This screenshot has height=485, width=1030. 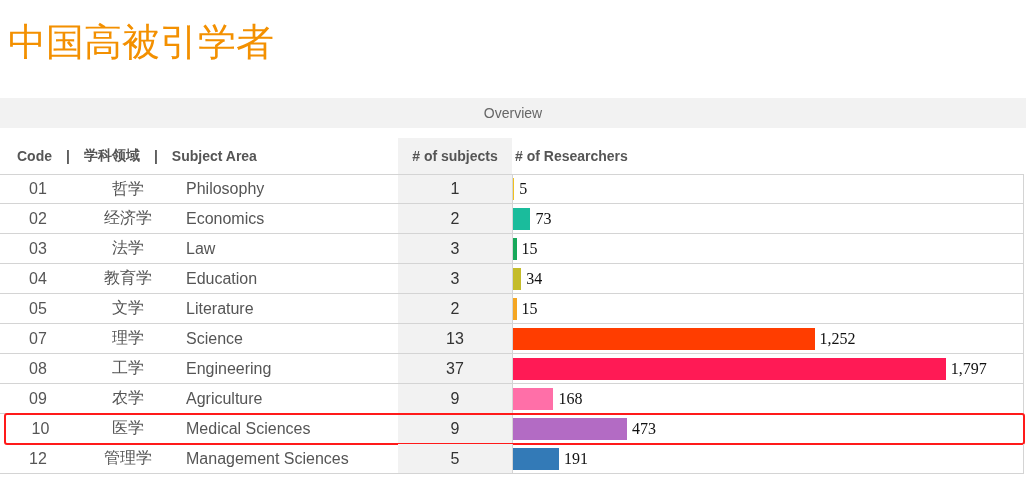 What do you see at coordinates (38, 368) in the screenshot?
I see `table-cell-text: 08` at bounding box center [38, 368].